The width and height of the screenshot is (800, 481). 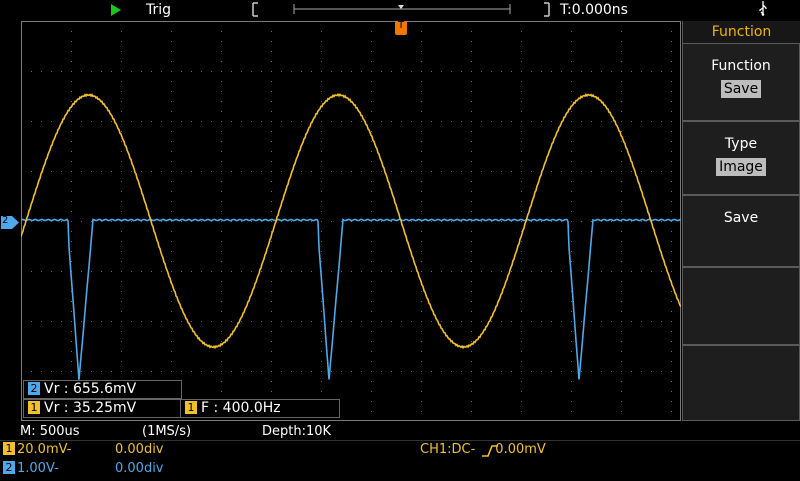 What do you see at coordinates (490, 451) in the screenshot?
I see `rising-edge-icon` at bounding box center [490, 451].